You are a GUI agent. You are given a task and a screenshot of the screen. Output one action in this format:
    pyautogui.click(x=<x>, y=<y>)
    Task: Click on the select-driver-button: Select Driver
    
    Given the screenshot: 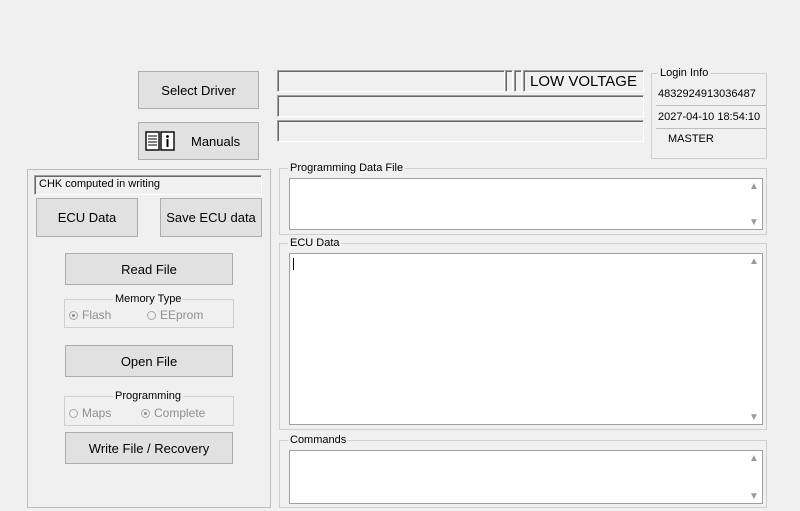 What is the action you would take?
    pyautogui.click(x=198, y=90)
    